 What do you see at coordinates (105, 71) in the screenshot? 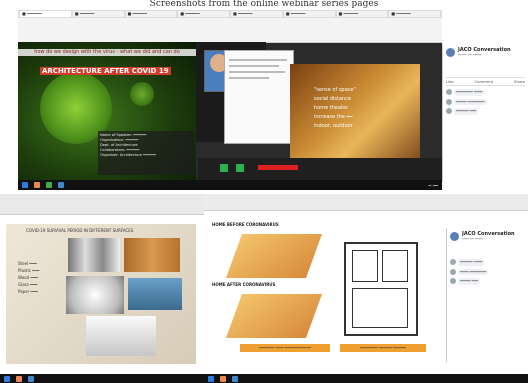
I see `slide-title: ARCHITECTURE AFTER COVID 19` at bounding box center [105, 71].